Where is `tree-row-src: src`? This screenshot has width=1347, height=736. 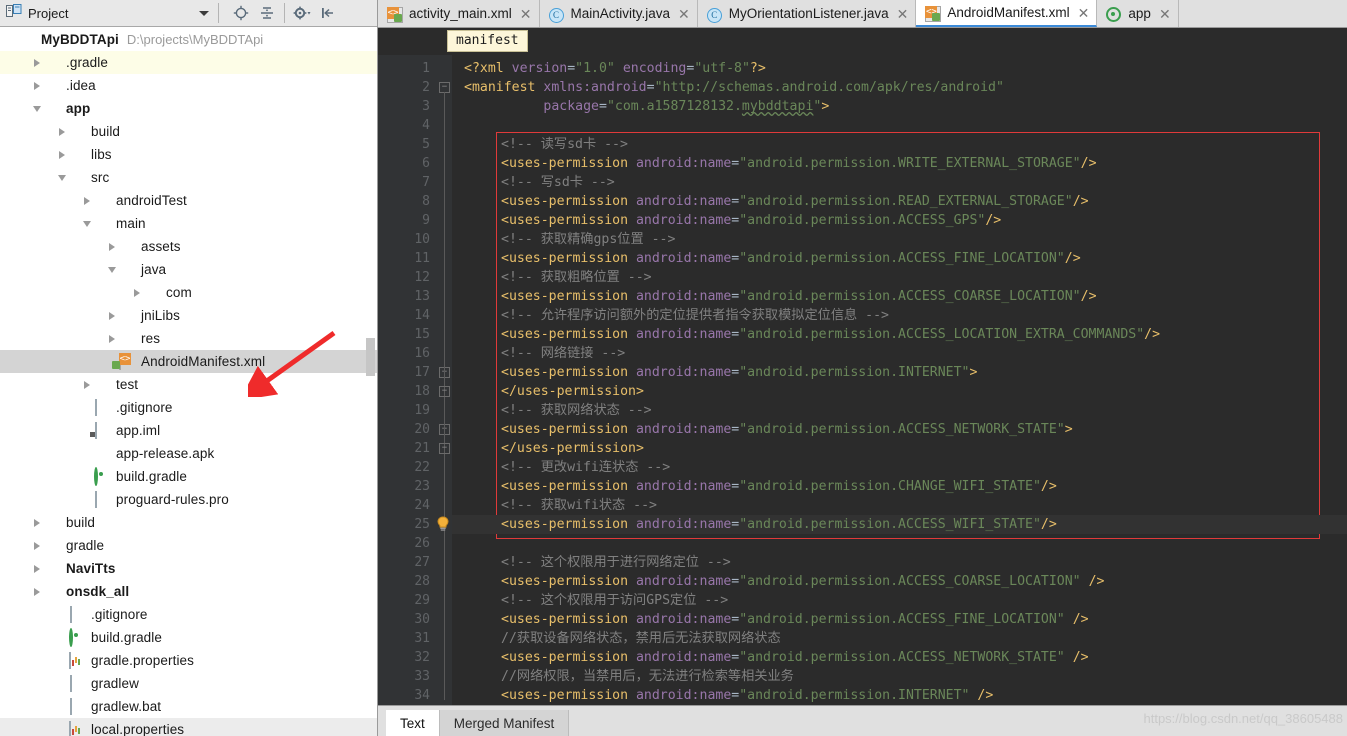
tree-row-src: src is located at coordinates (188, 177).